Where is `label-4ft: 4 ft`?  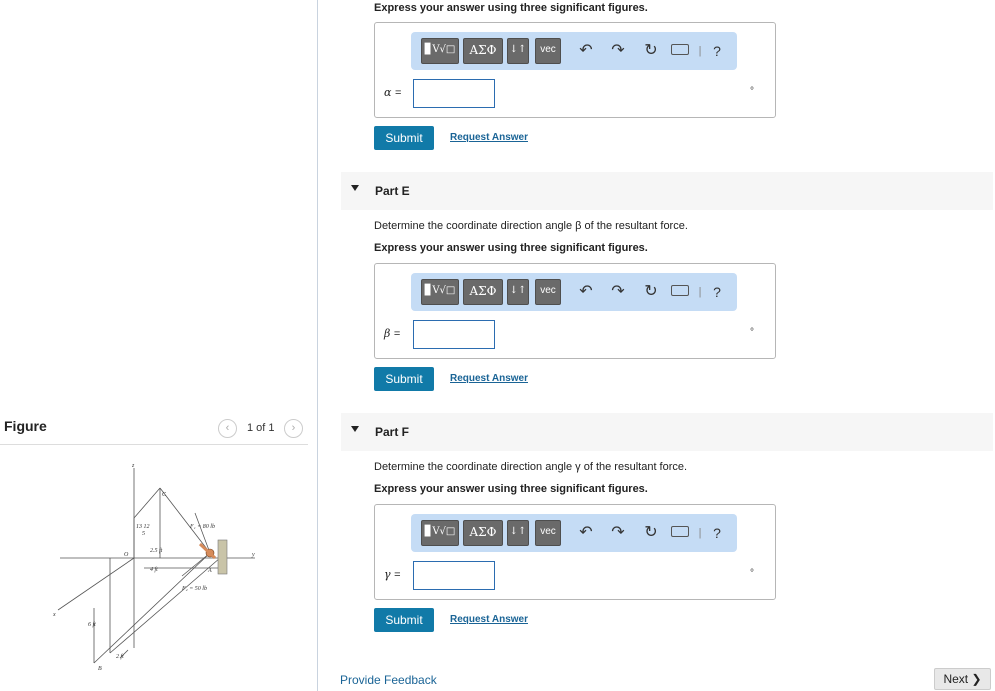
label-4ft: 4 ft is located at coordinates (154, 569).